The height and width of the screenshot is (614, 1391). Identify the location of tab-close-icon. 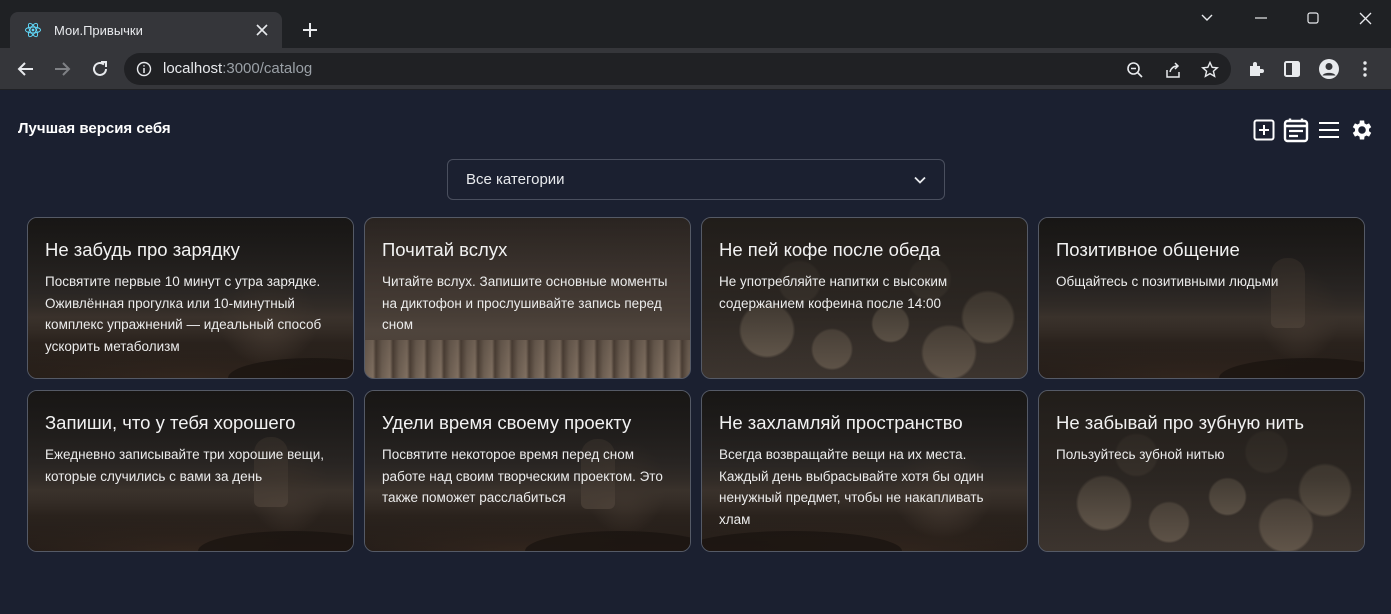
(262, 30).